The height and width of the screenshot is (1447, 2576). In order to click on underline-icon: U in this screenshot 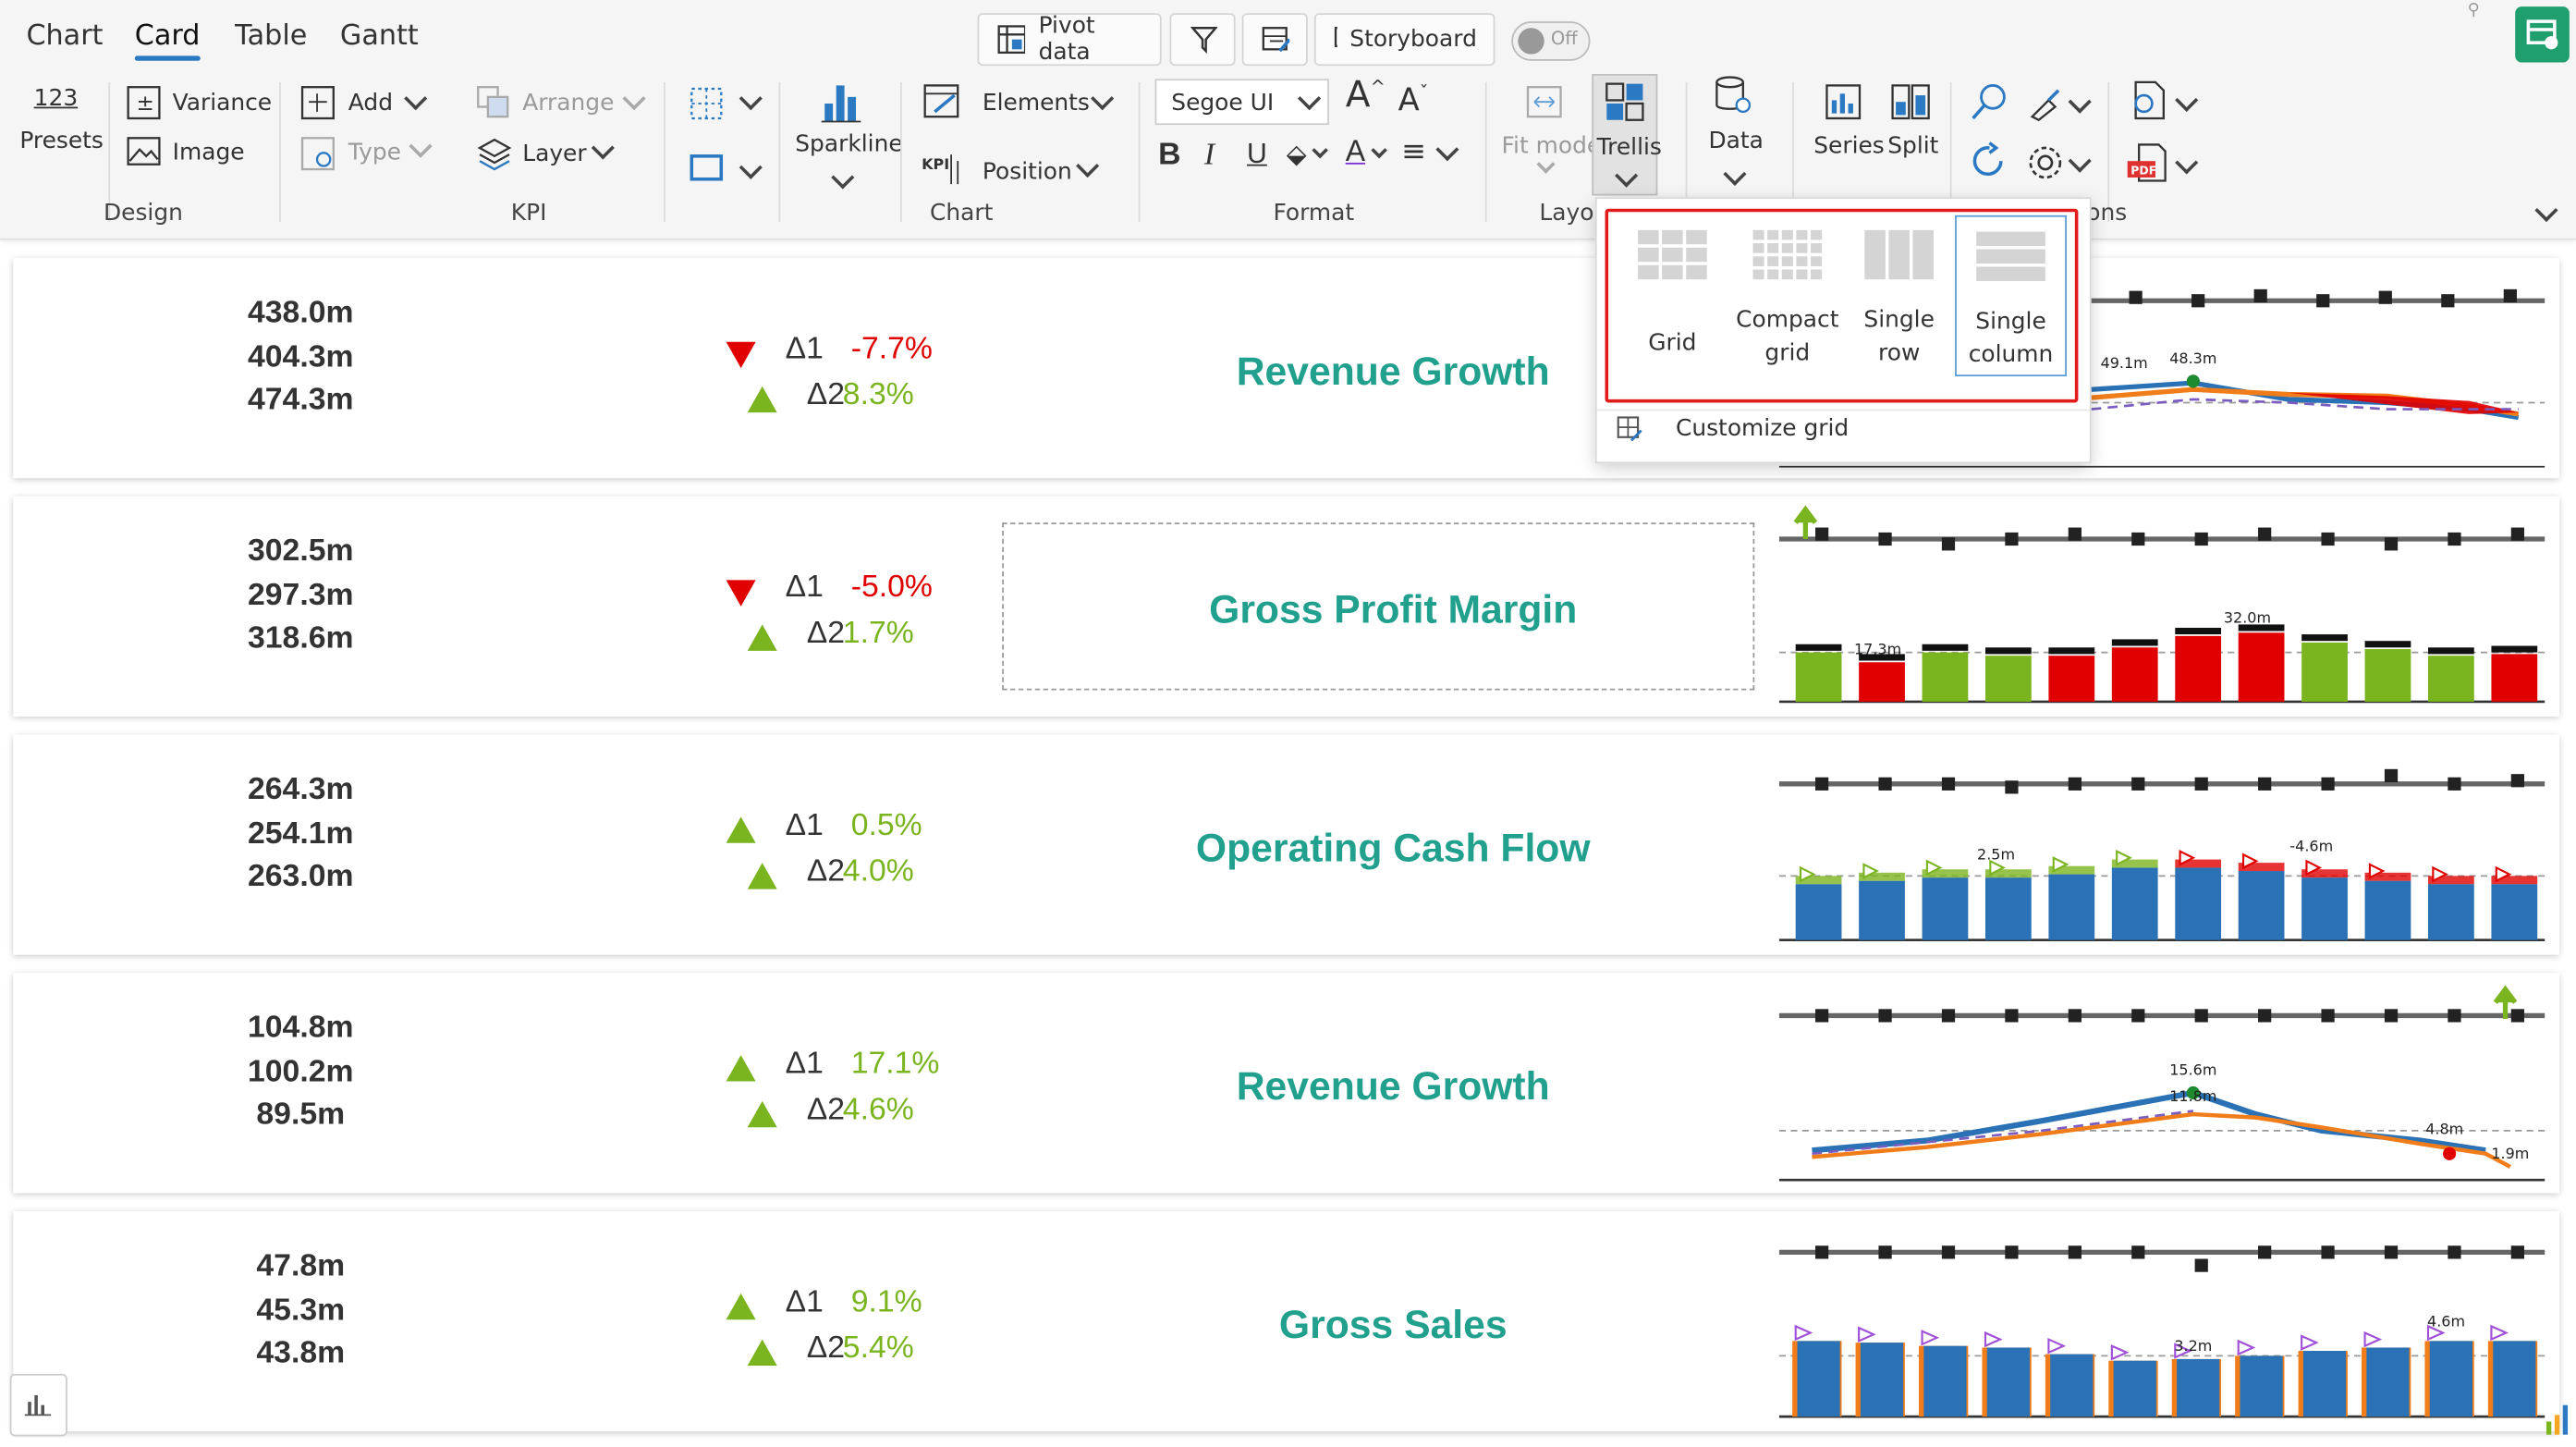, I will do `click(1257, 154)`.